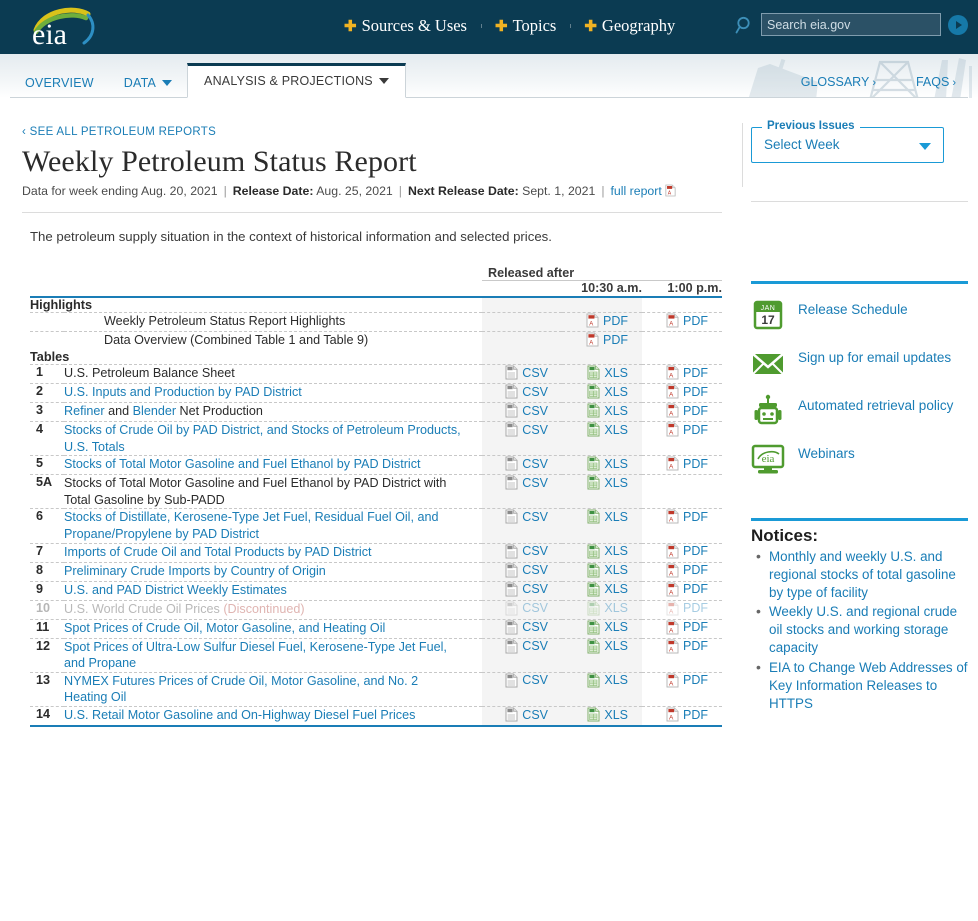 Image resolution: width=978 pixels, height=921 pixels. What do you see at coordinates (296, 80) in the screenshot?
I see `tab-analysis-projections: ANALYSIS & PROJECTIONS` at bounding box center [296, 80].